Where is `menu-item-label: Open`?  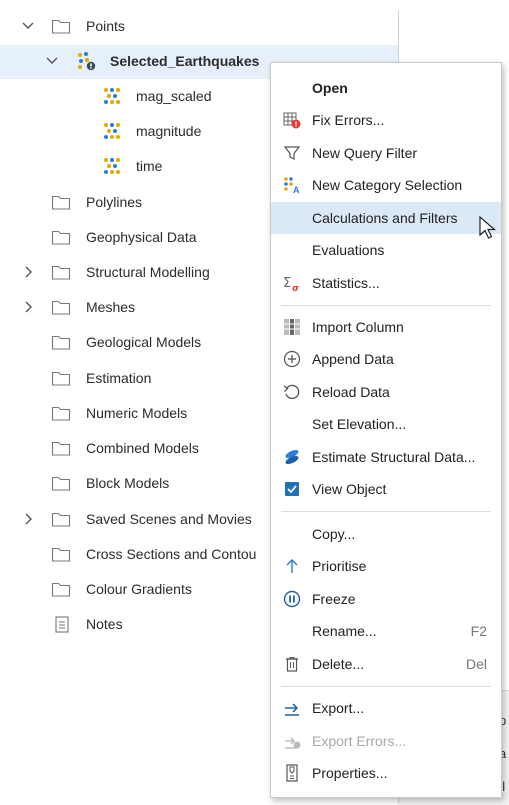
menu-item-label: Open is located at coordinates (330, 88).